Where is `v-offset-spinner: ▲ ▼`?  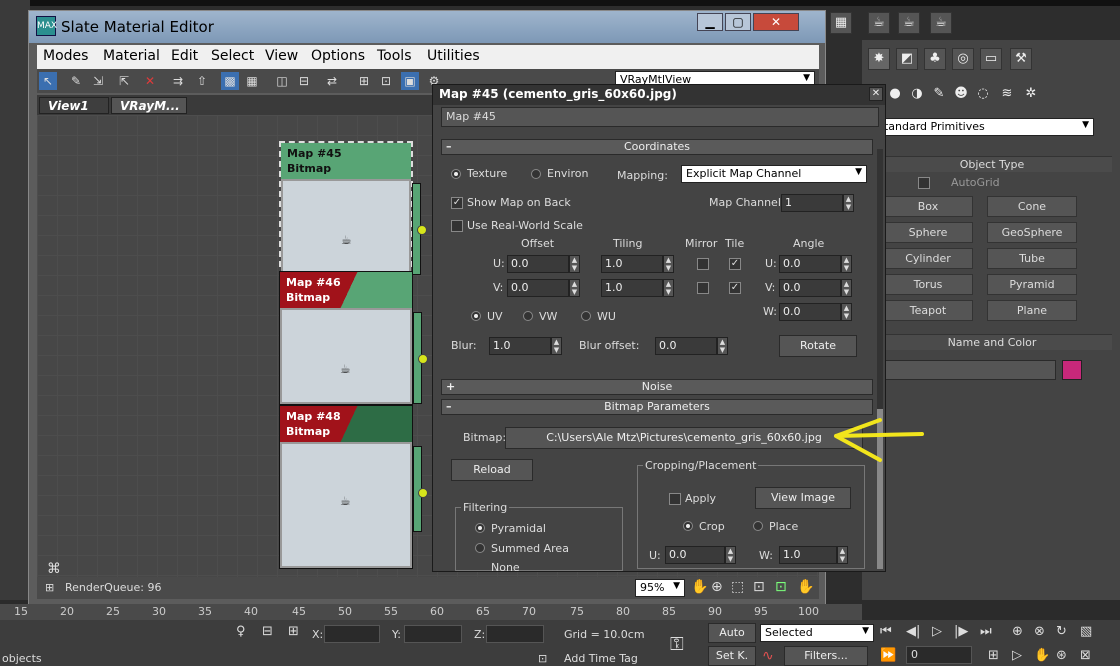 v-offset-spinner: ▲ ▼ is located at coordinates (574, 288).